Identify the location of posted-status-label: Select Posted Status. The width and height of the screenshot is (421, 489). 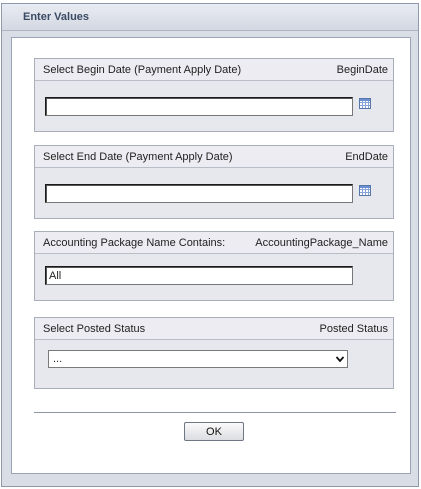
(94, 329).